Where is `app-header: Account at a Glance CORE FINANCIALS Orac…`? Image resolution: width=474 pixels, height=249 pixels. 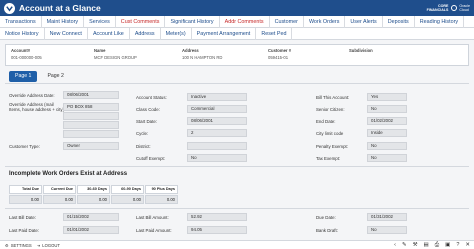
app-header: Account at a Glance CORE FINANCIALS Orac… is located at coordinates (237, 8).